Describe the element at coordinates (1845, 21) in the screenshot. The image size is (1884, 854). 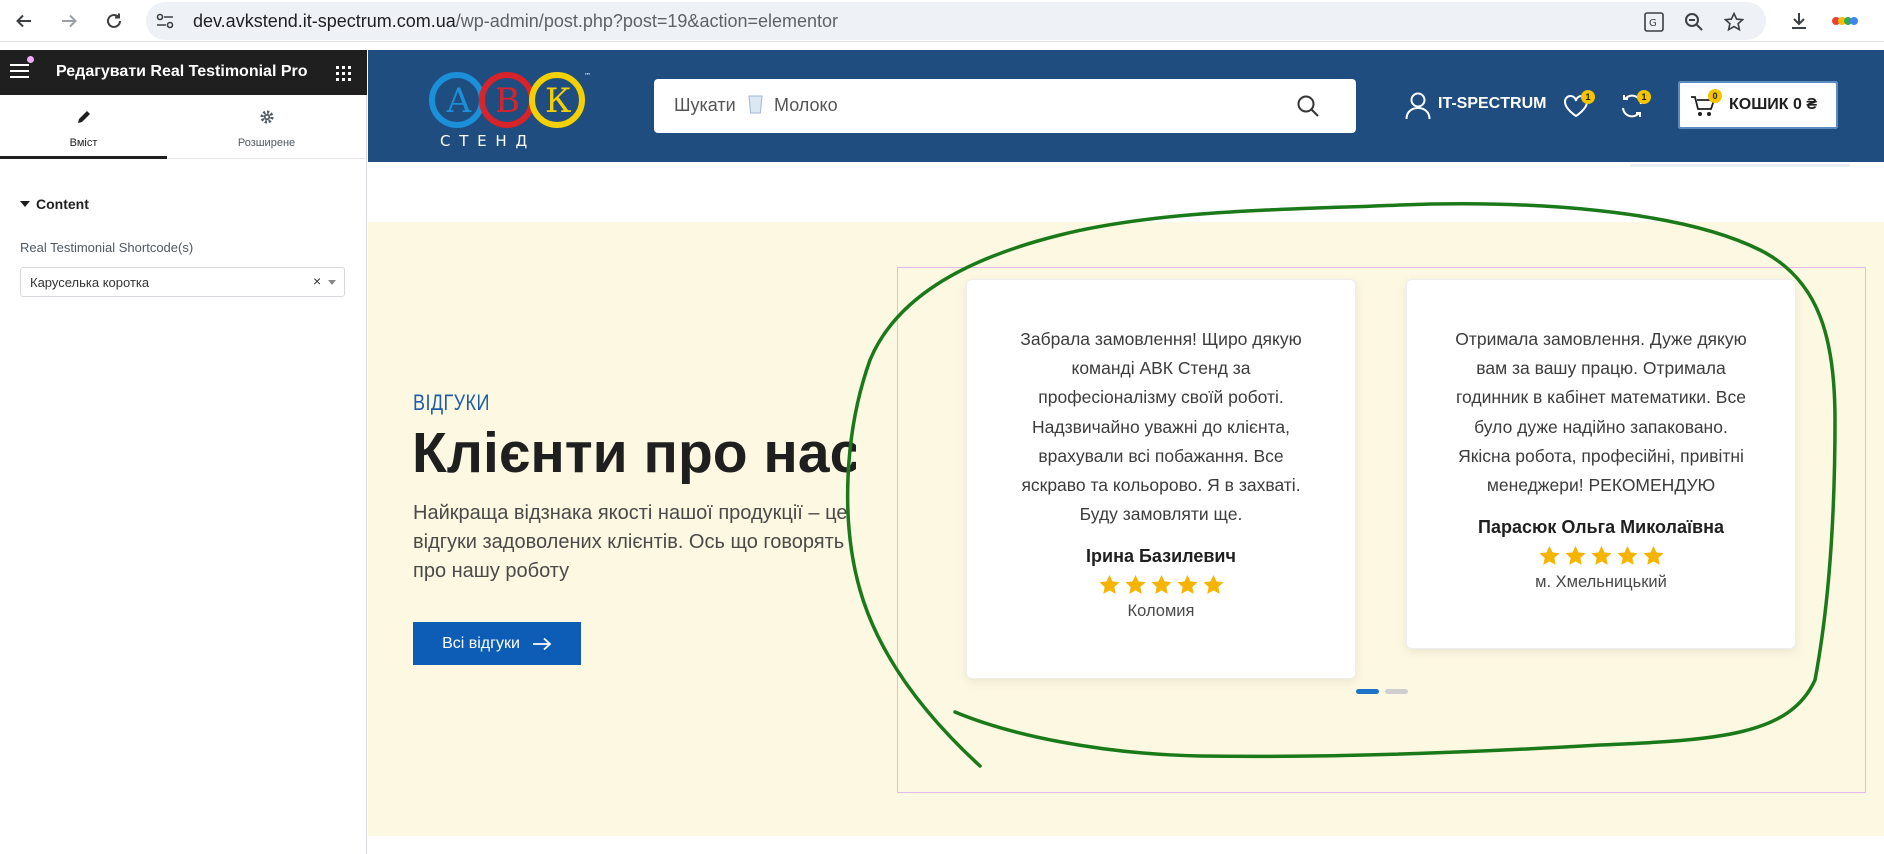
I see `profile-icon` at that location.